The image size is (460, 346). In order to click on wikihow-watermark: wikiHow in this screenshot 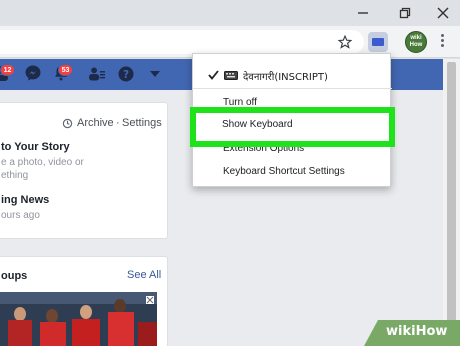, I will do `click(412, 333)`.